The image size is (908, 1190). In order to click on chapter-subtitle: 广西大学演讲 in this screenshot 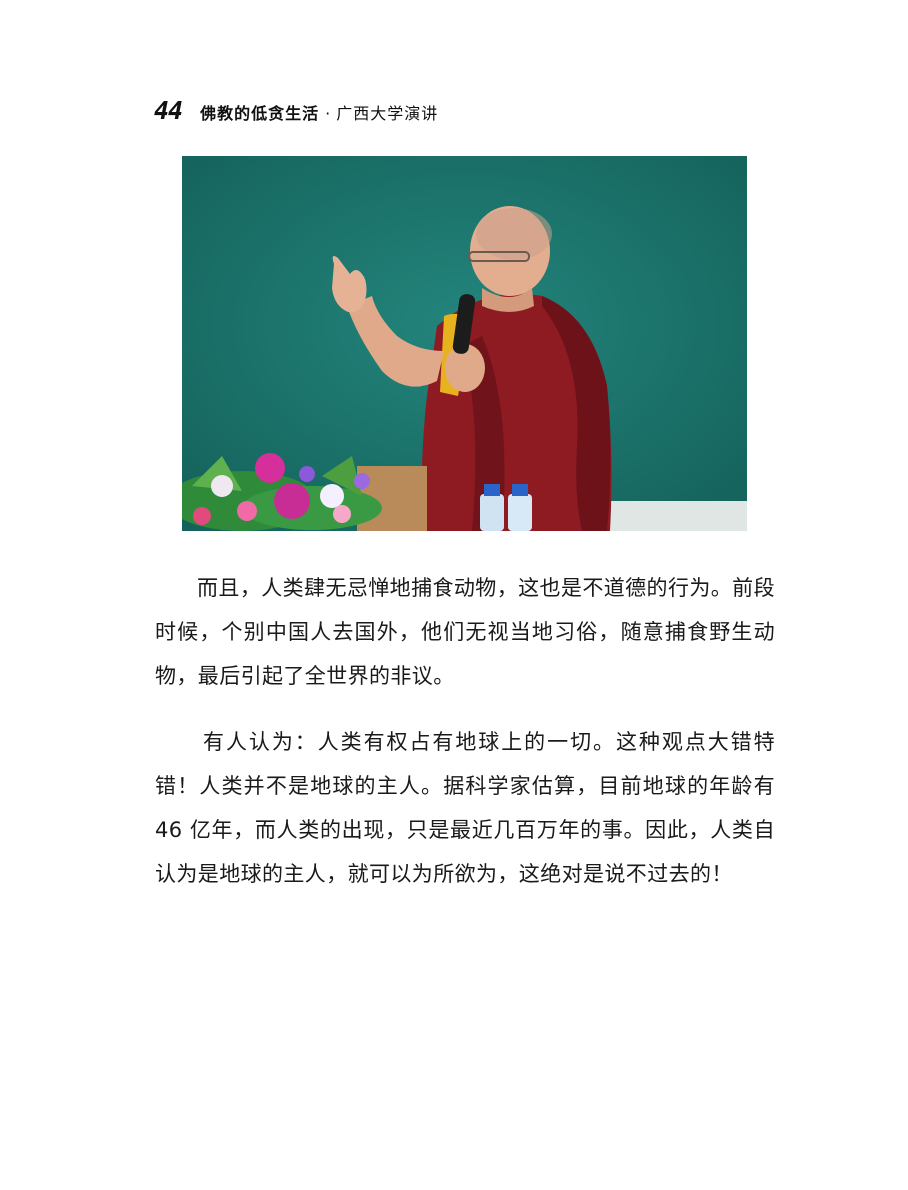, I will do `click(387, 113)`.